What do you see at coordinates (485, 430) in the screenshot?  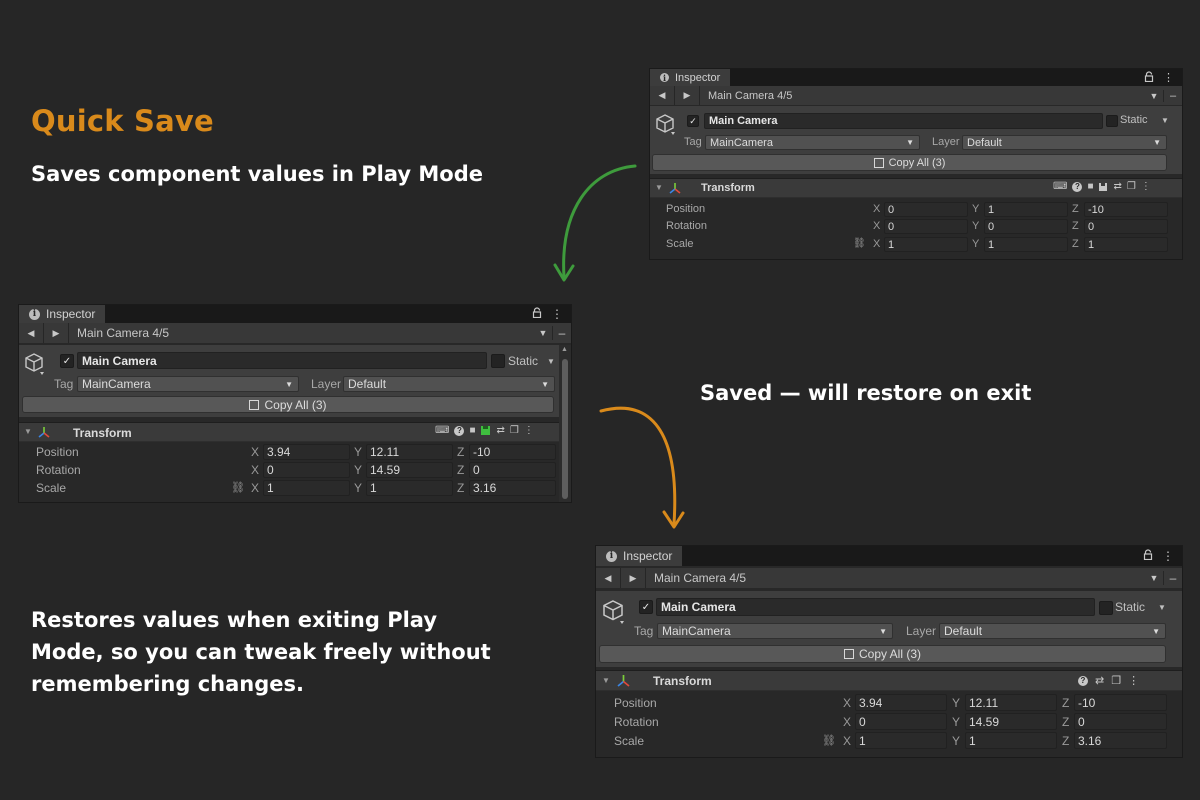 I see `green-save-icon` at bounding box center [485, 430].